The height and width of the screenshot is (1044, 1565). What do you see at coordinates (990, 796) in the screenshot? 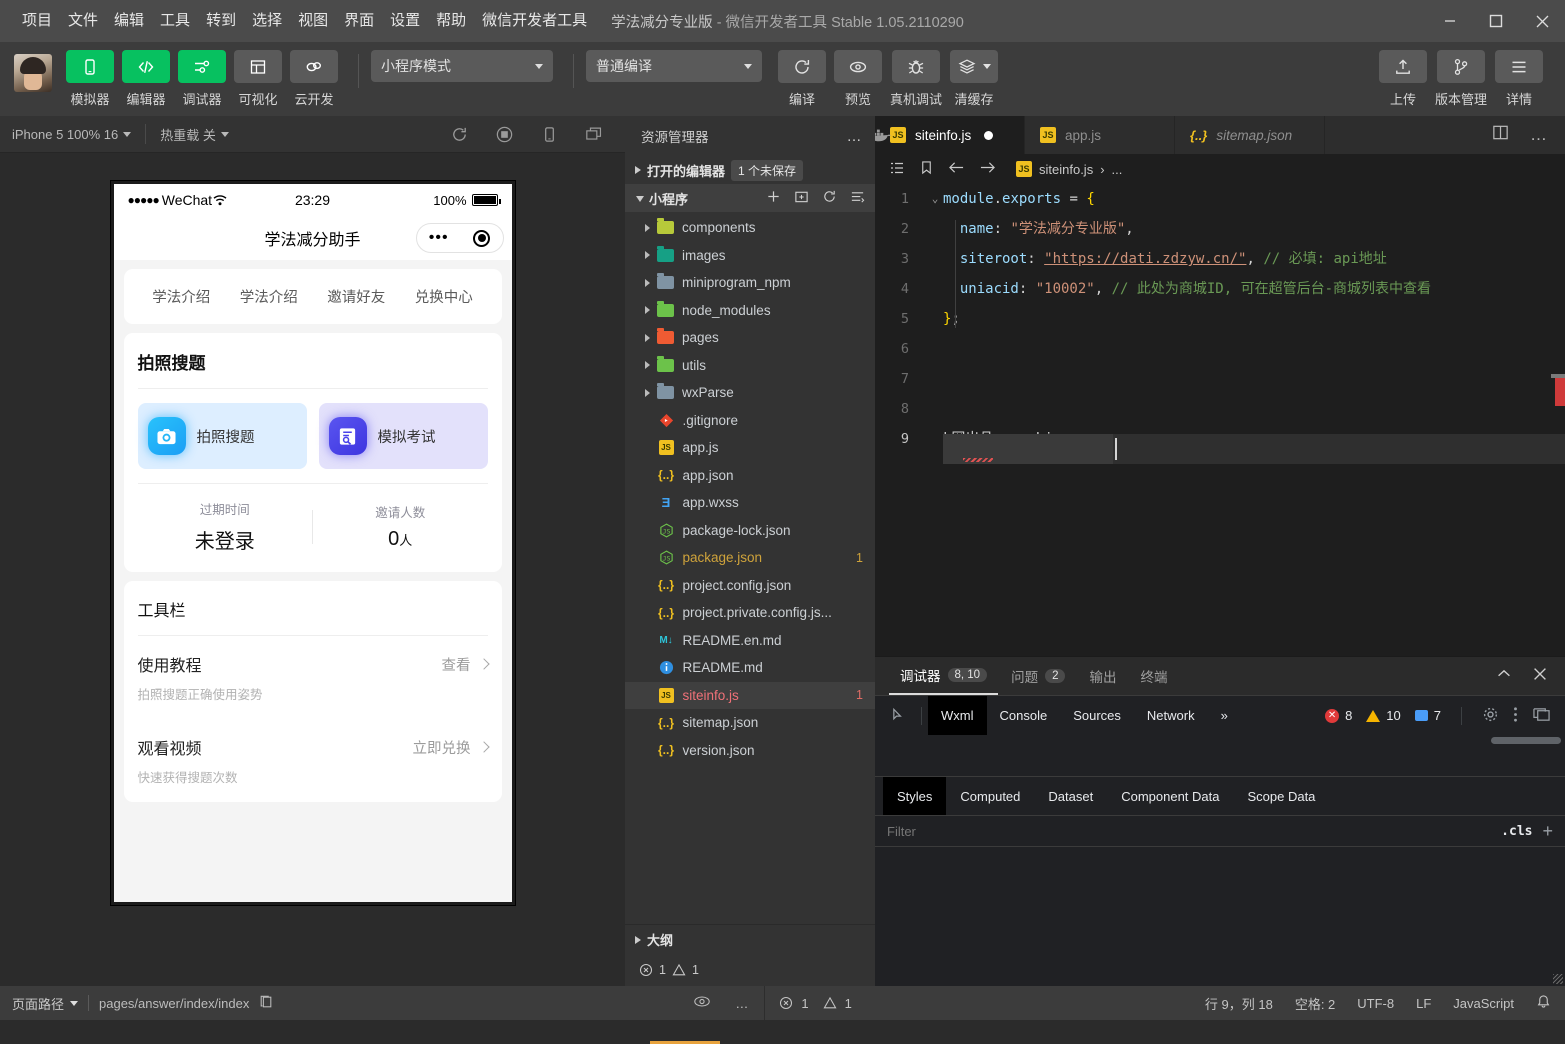
I see `styles-tab-1: Computed` at bounding box center [990, 796].